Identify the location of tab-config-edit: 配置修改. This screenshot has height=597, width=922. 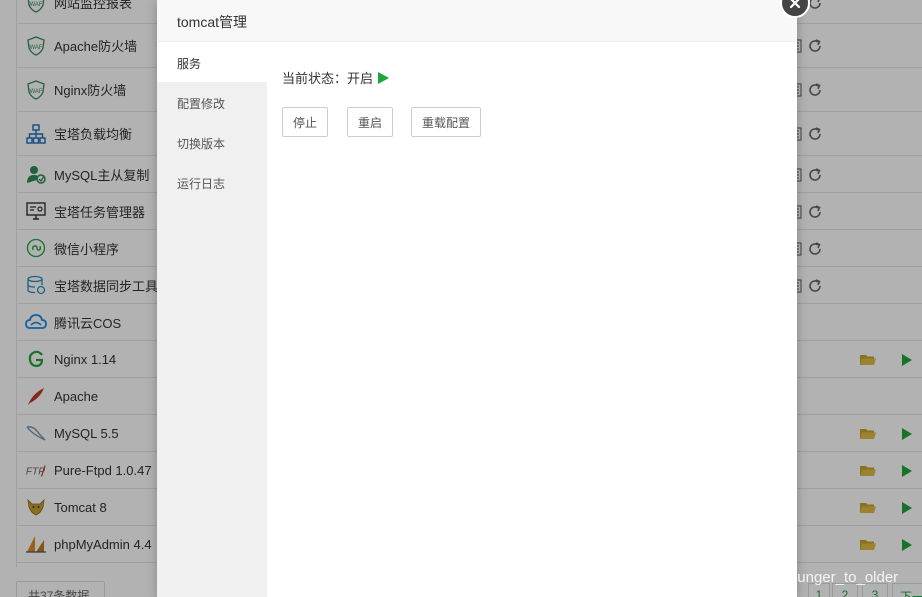
(212, 102).